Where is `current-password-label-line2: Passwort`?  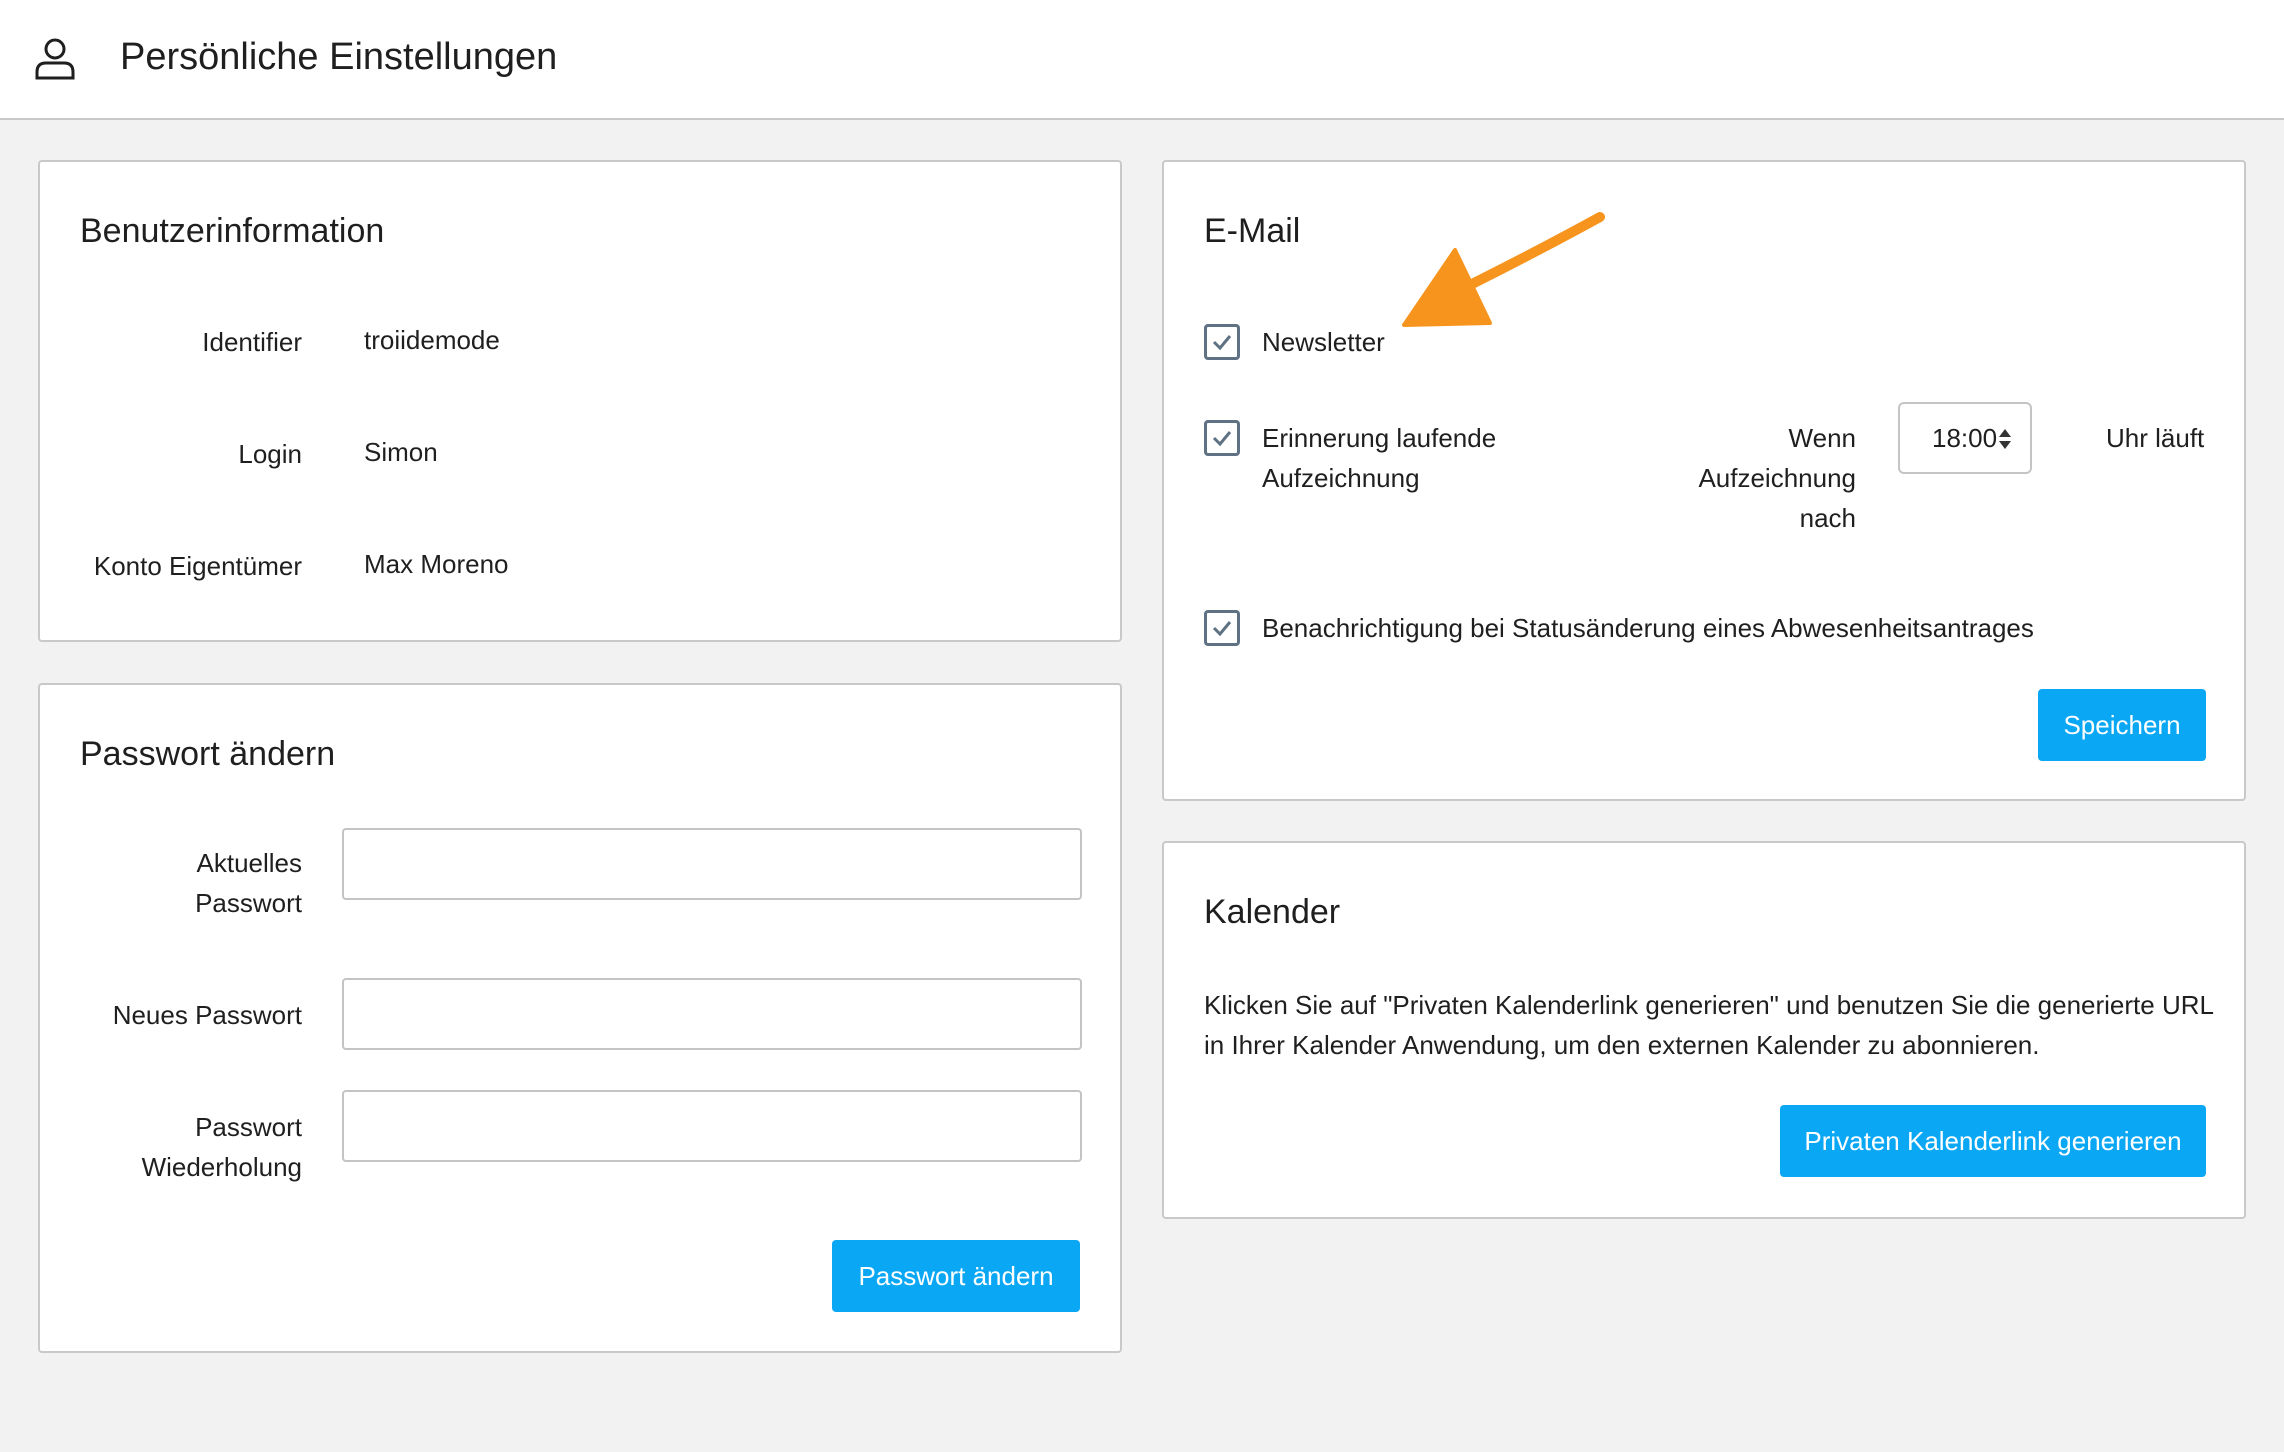 current-password-label-line2: Passwort is located at coordinates (248, 903).